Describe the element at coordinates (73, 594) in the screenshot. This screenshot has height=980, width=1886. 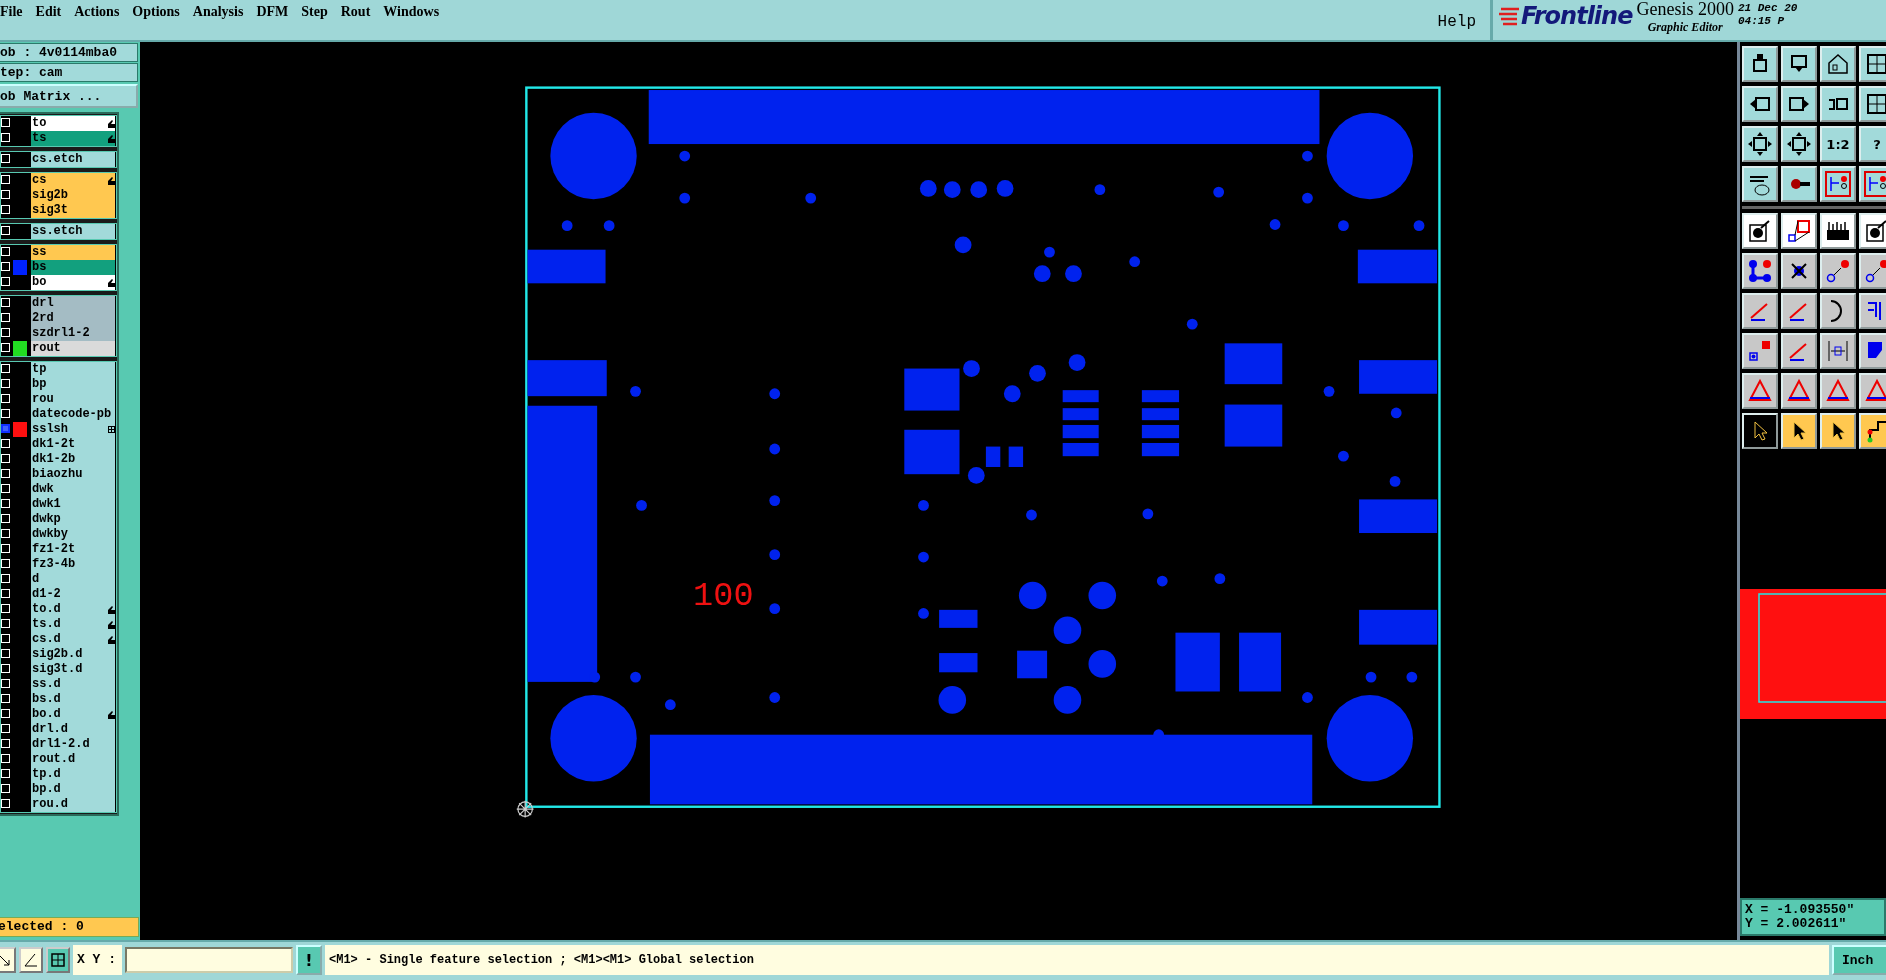
I see `layer-name: d1-2` at that location.